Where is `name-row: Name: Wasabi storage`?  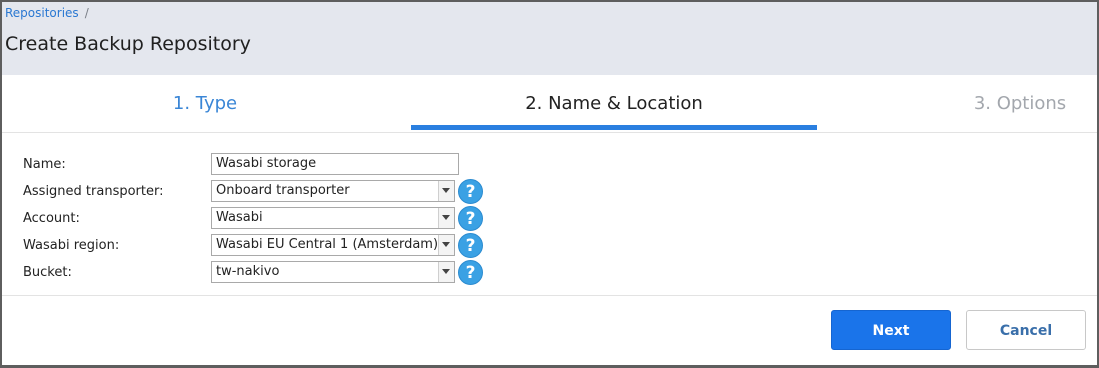 name-row: Name: Wasabi storage is located at coordinates (252, 165).